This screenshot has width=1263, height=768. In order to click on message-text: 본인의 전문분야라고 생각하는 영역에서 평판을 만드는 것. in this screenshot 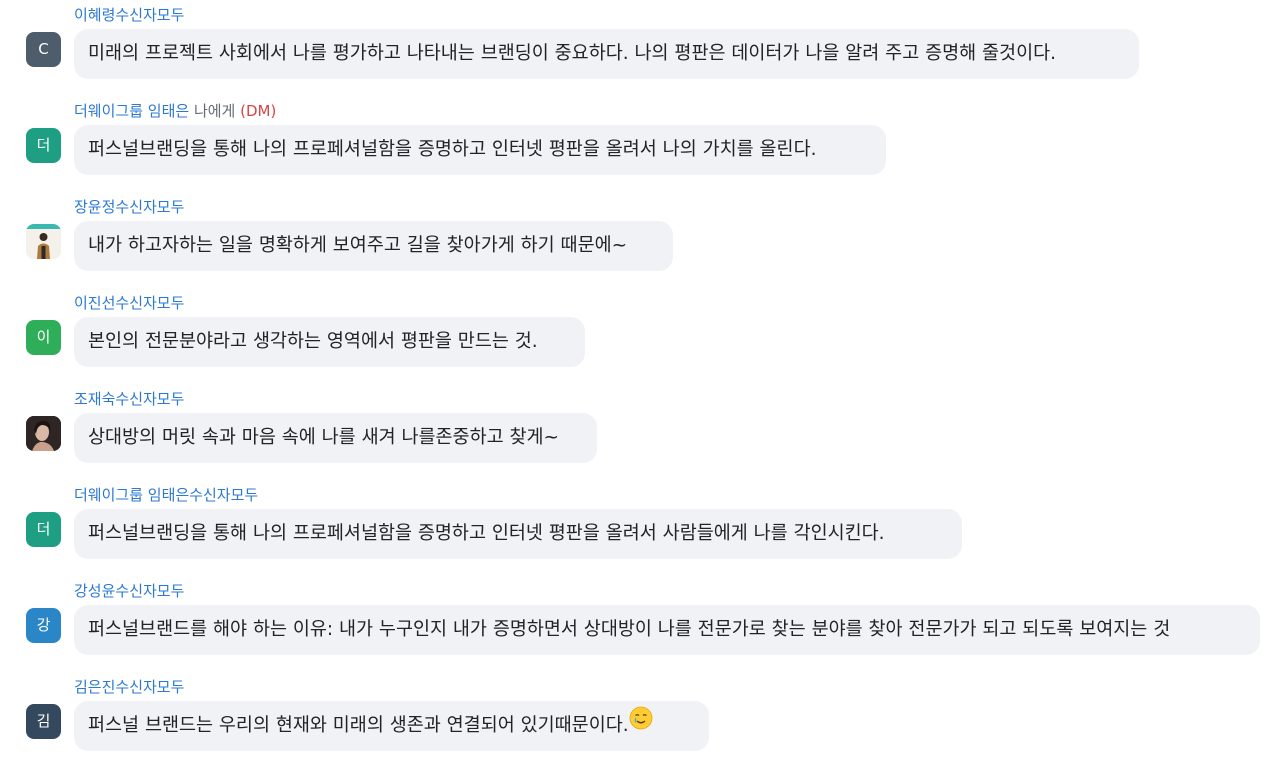, I will do `click(313, 341)`.